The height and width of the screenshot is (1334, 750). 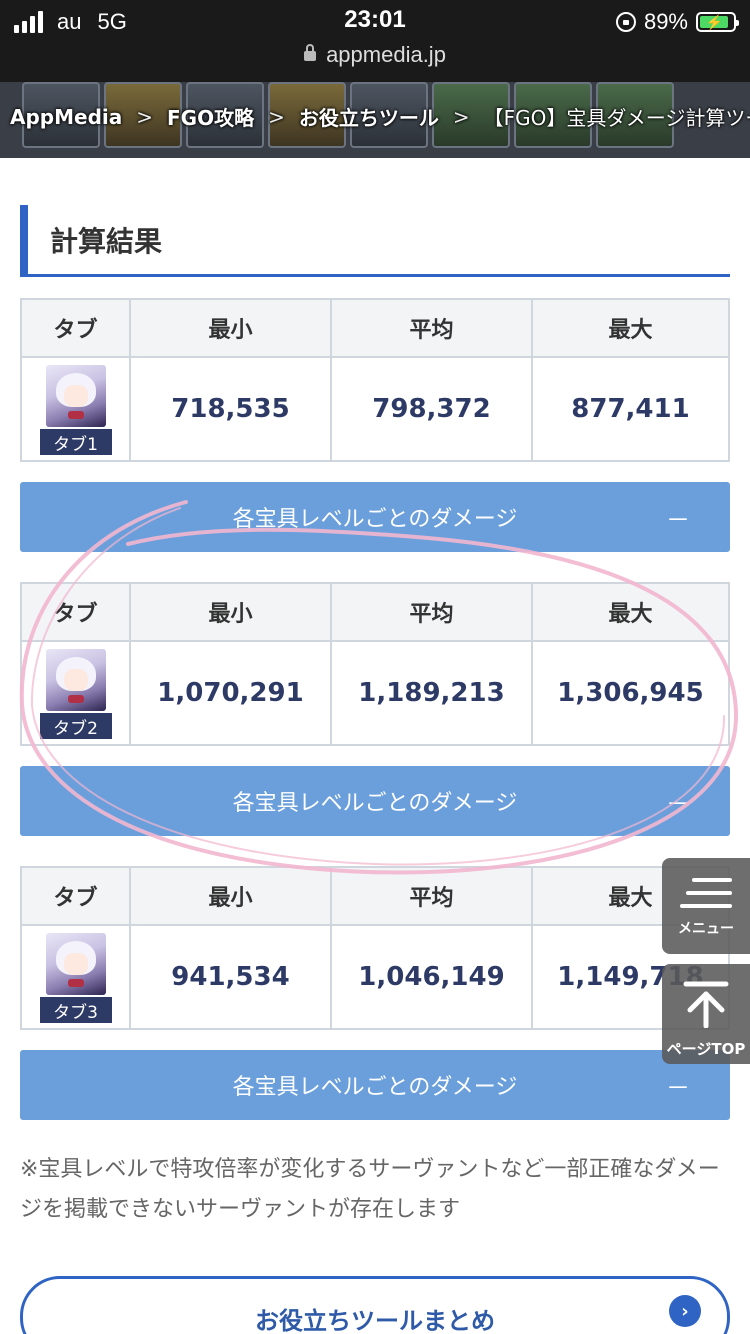 What do you see at coordinates (706, 929) in the screenshot?
I see `menu-label: メニュー` at bounding box center [706, 929].